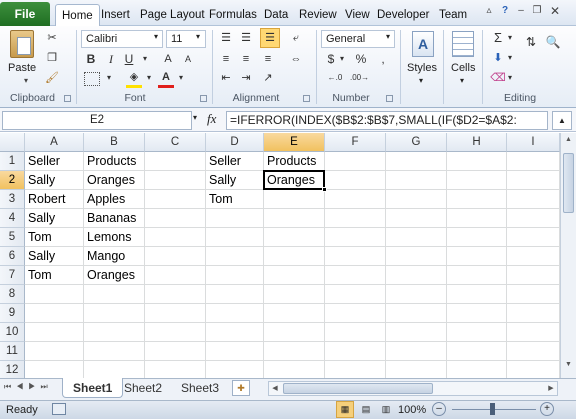  What do you see at coordinates (359, 78) in the screenshot?
I see `decrease-decimal-icon: .00→` at bounding box center [359, 78].